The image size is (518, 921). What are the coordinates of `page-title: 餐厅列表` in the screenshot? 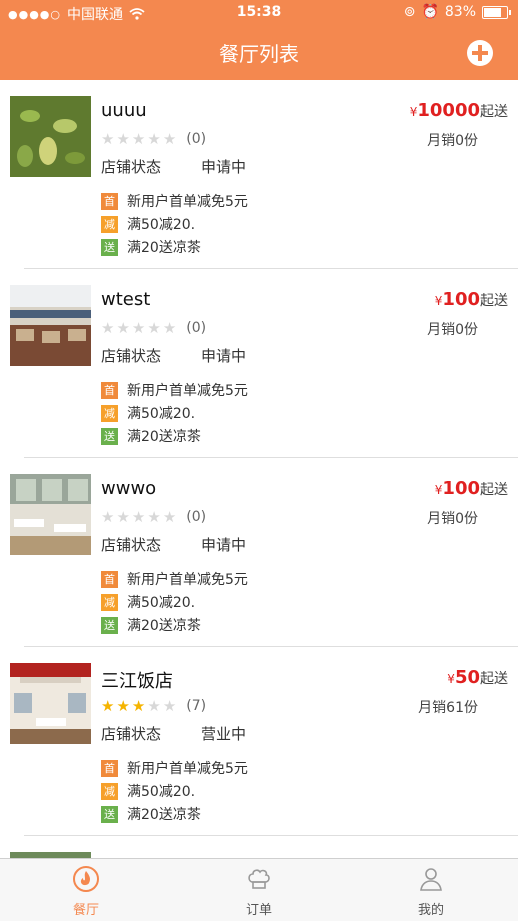 It's located at (259, 54).